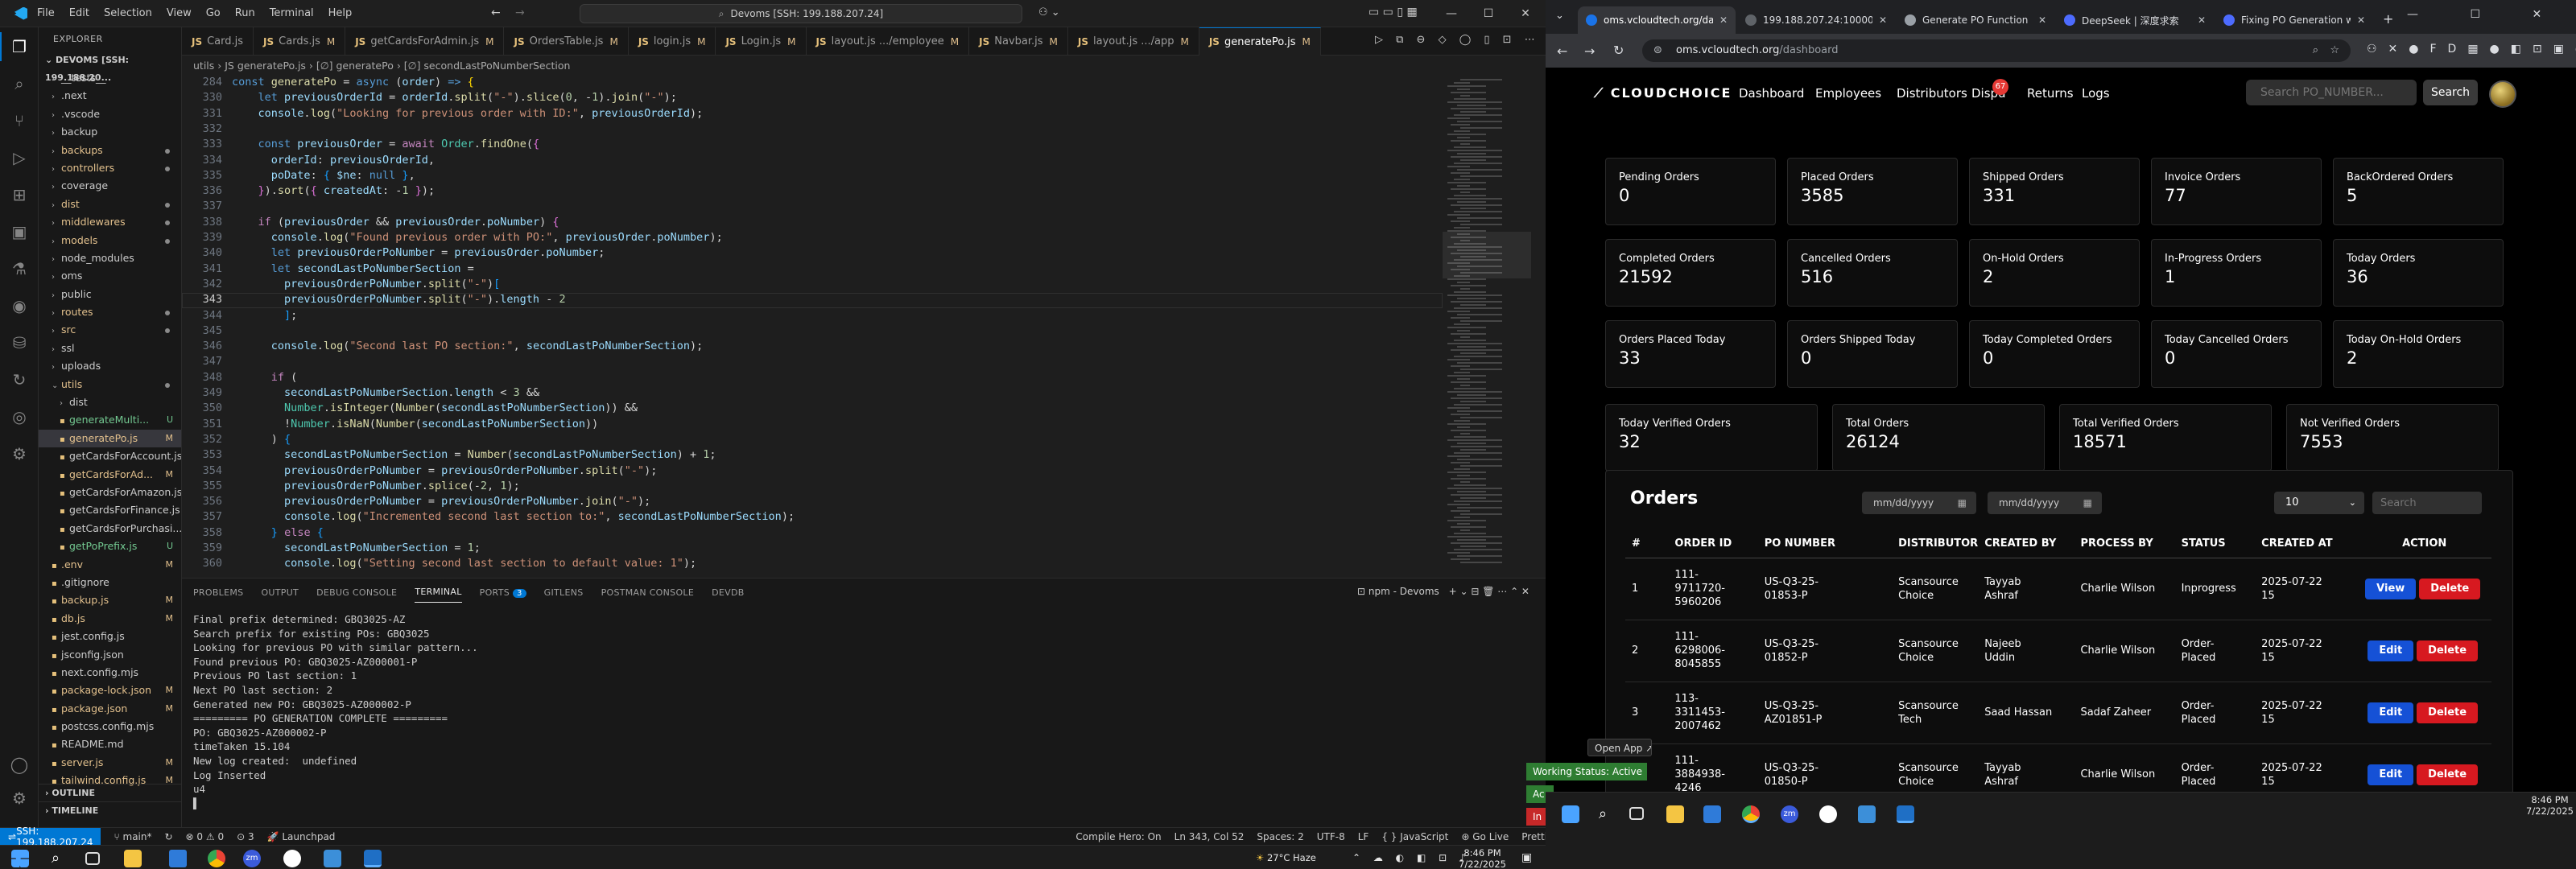  I want to click on column-header: #, so click(1647, 544).